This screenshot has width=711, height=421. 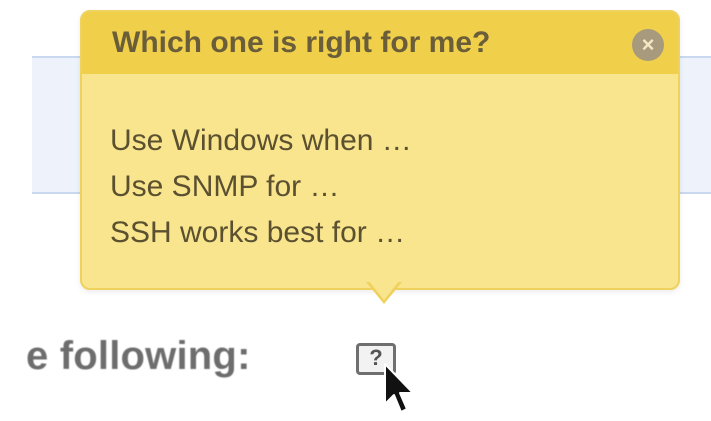 What do you see at coordinates (301, 42) in the screenshot?
I see `tooltip-title: Which one is right for me?` at bounding box center [301, 42].